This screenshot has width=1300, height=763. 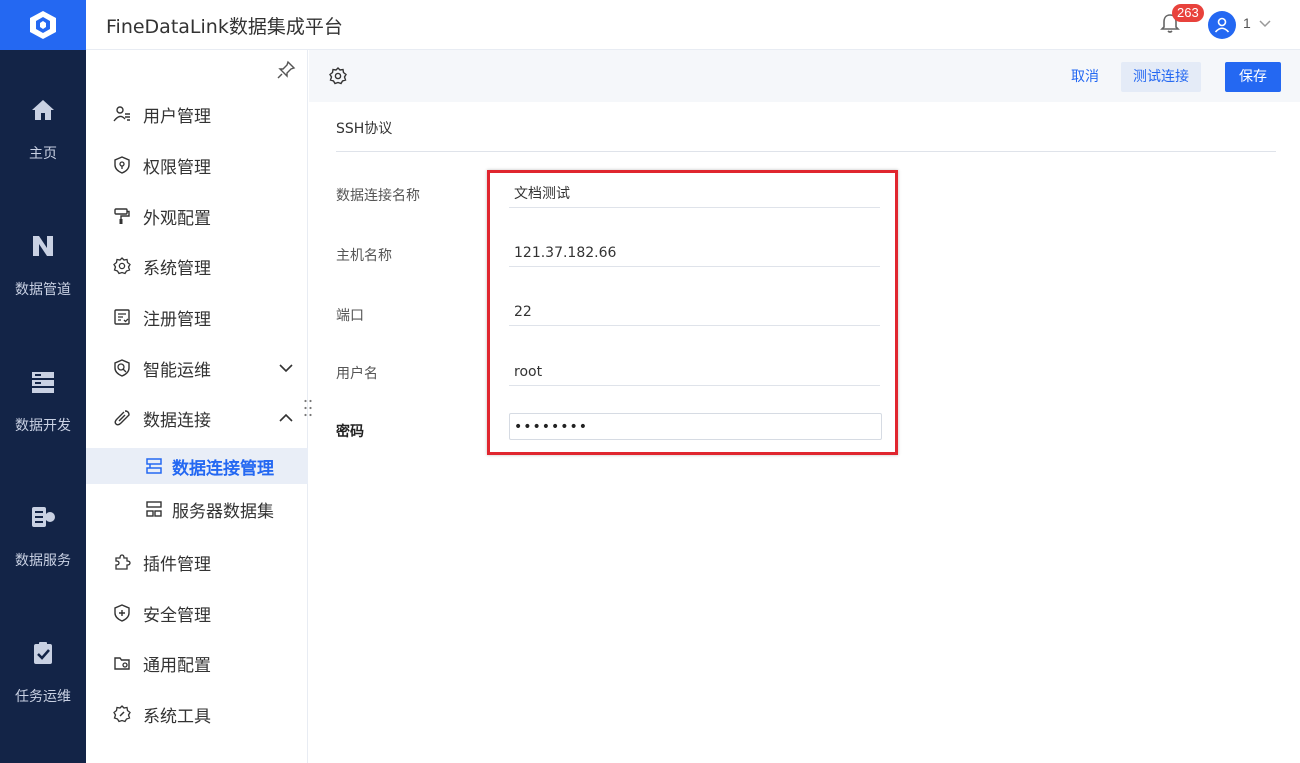 What do you see at coordinates (122, 663) in the screenshot?
I see `general-config-icon` at bounding box center [122, 663].